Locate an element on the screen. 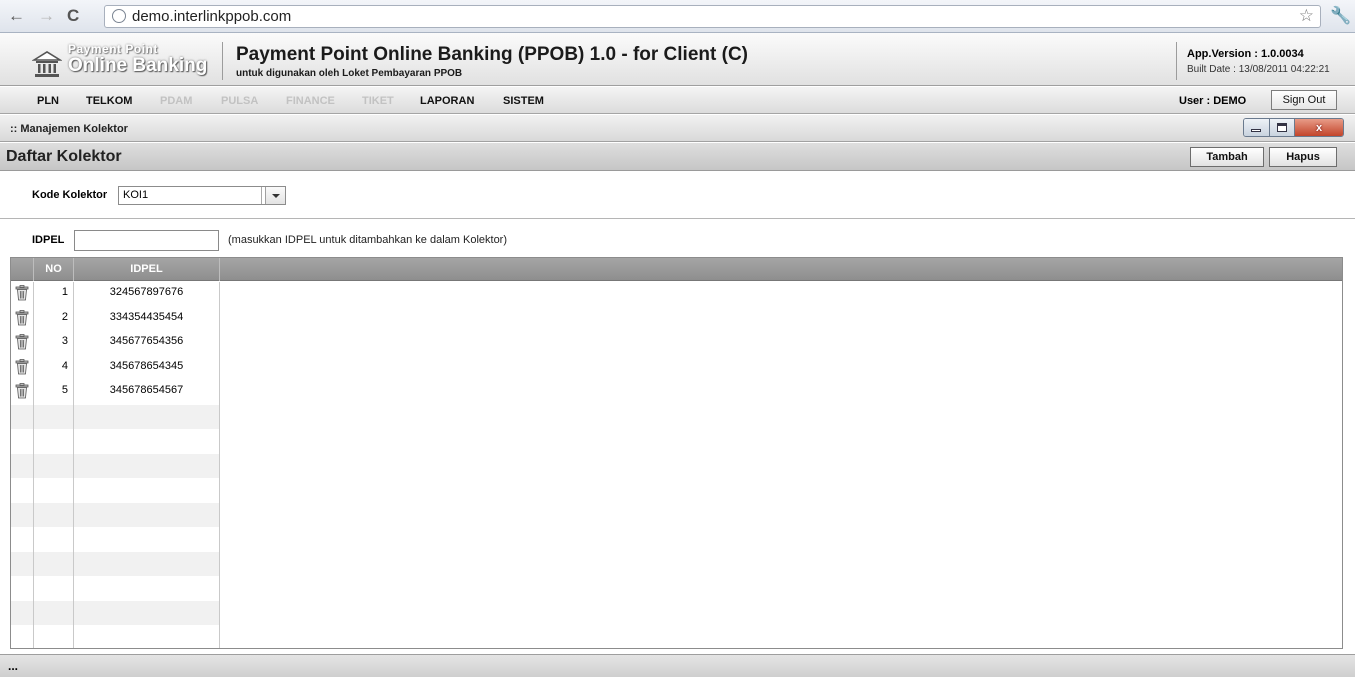 This screenshot has height=677, width=1355. kode-kolektor-select: KOI1 is located at coordinates (202, 195).